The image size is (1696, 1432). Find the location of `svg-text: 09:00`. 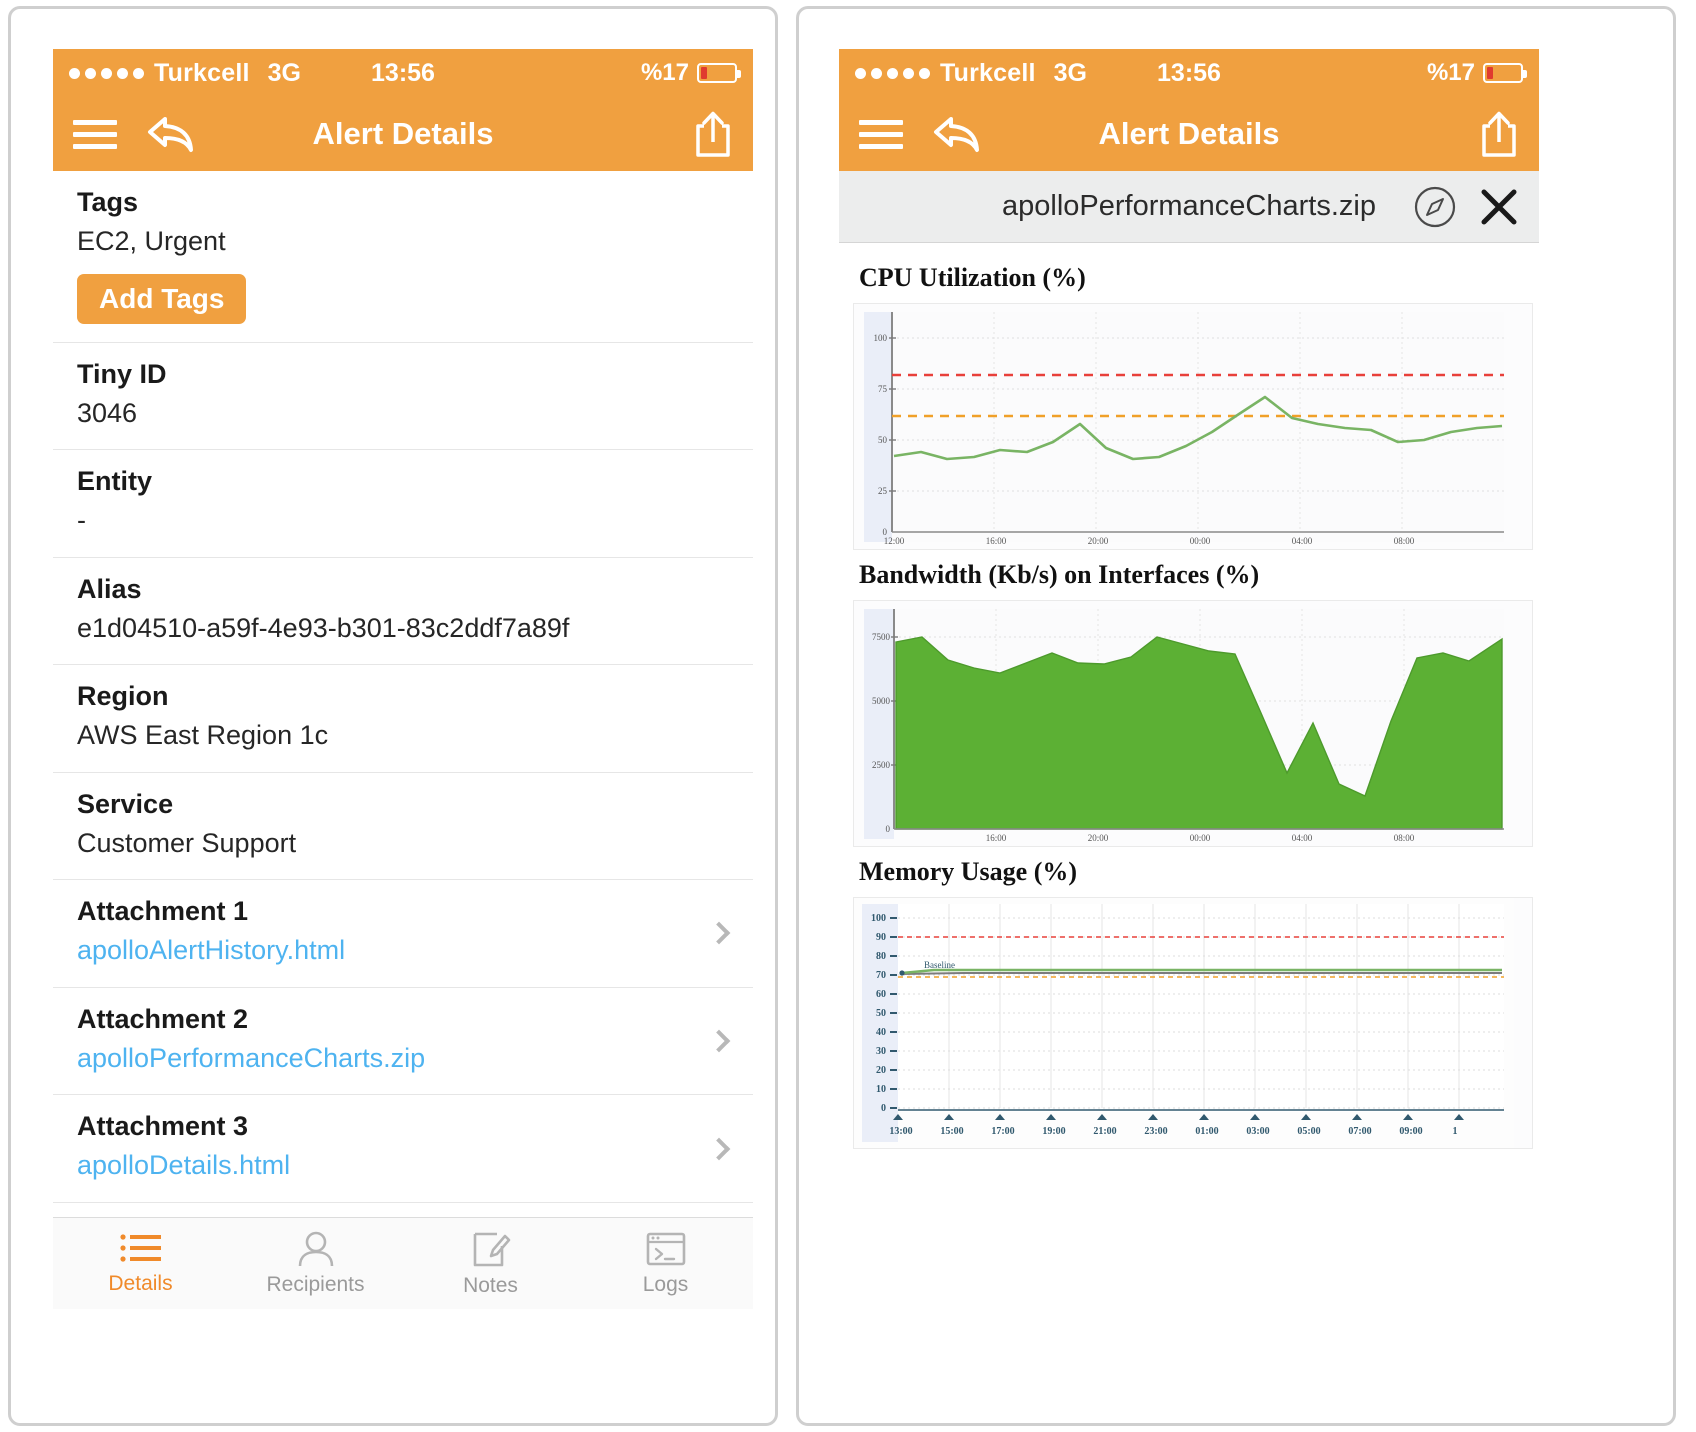

svg-text: 09:00 is located at coordinates (1410, 1131).